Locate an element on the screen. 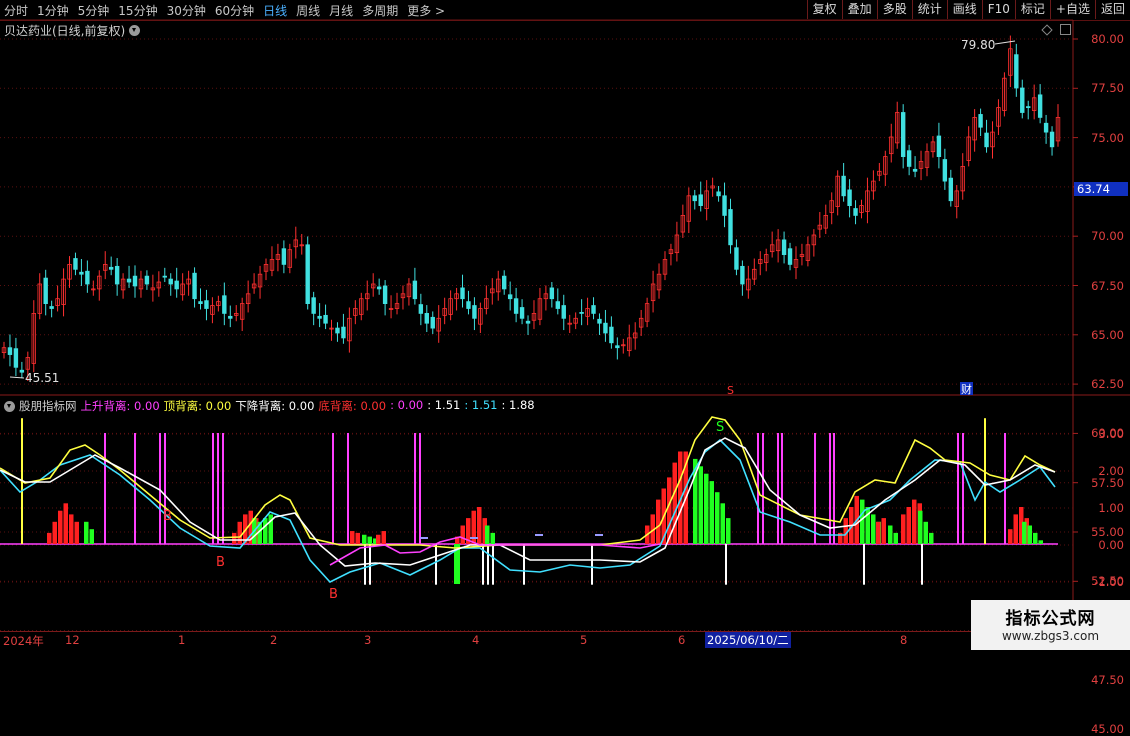  price-tick: 67.50 is located at coordinates (1107, 285).